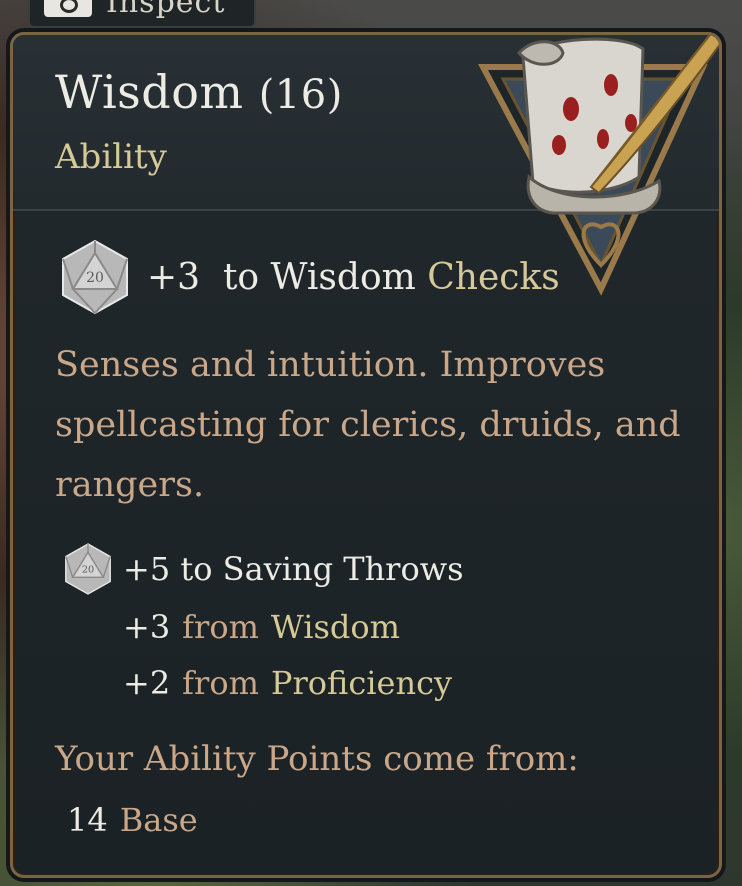 The image size is (742, 886). What do you see at coordinates (111, 157) in the screenshot?
I see `tooltip-subtitle: Ability` at bounding box center [111, 157].